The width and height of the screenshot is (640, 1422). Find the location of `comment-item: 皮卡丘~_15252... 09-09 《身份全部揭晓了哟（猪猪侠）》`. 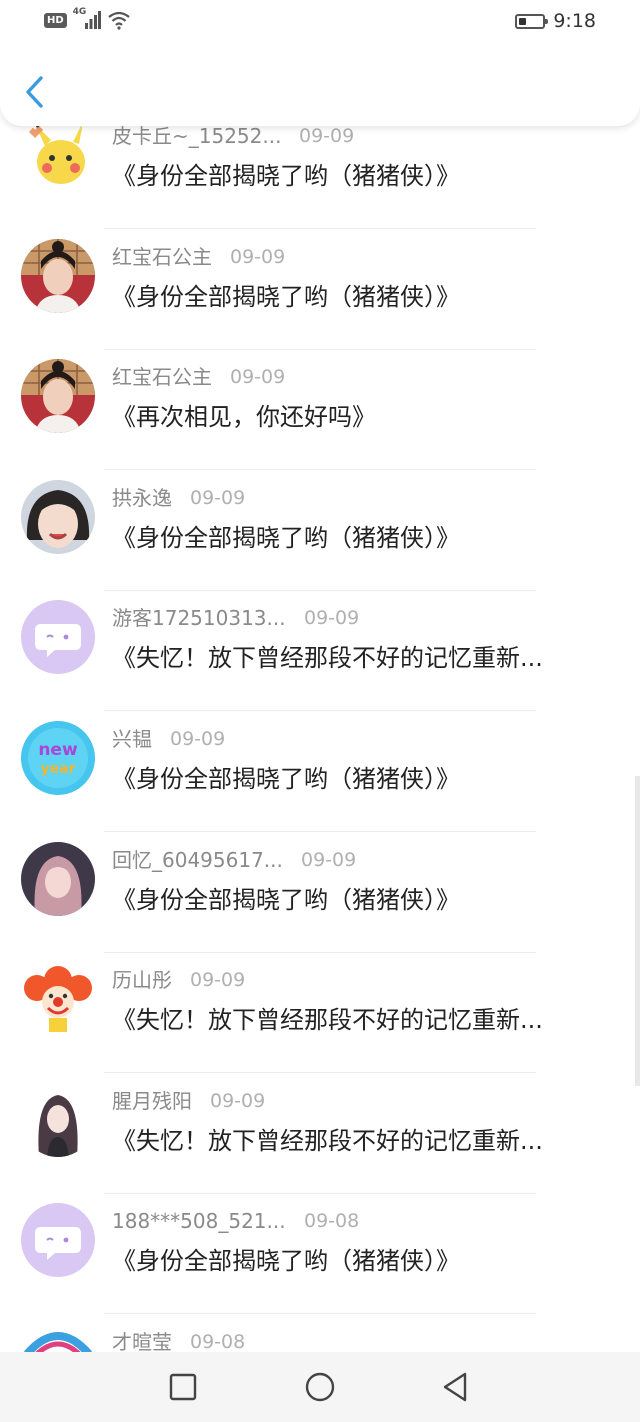

comment-item: 皮卡丘~_15252... 09-09 《身份全部揭晓了哟（猪猪侠）》 is located at coordinates (320, 168).